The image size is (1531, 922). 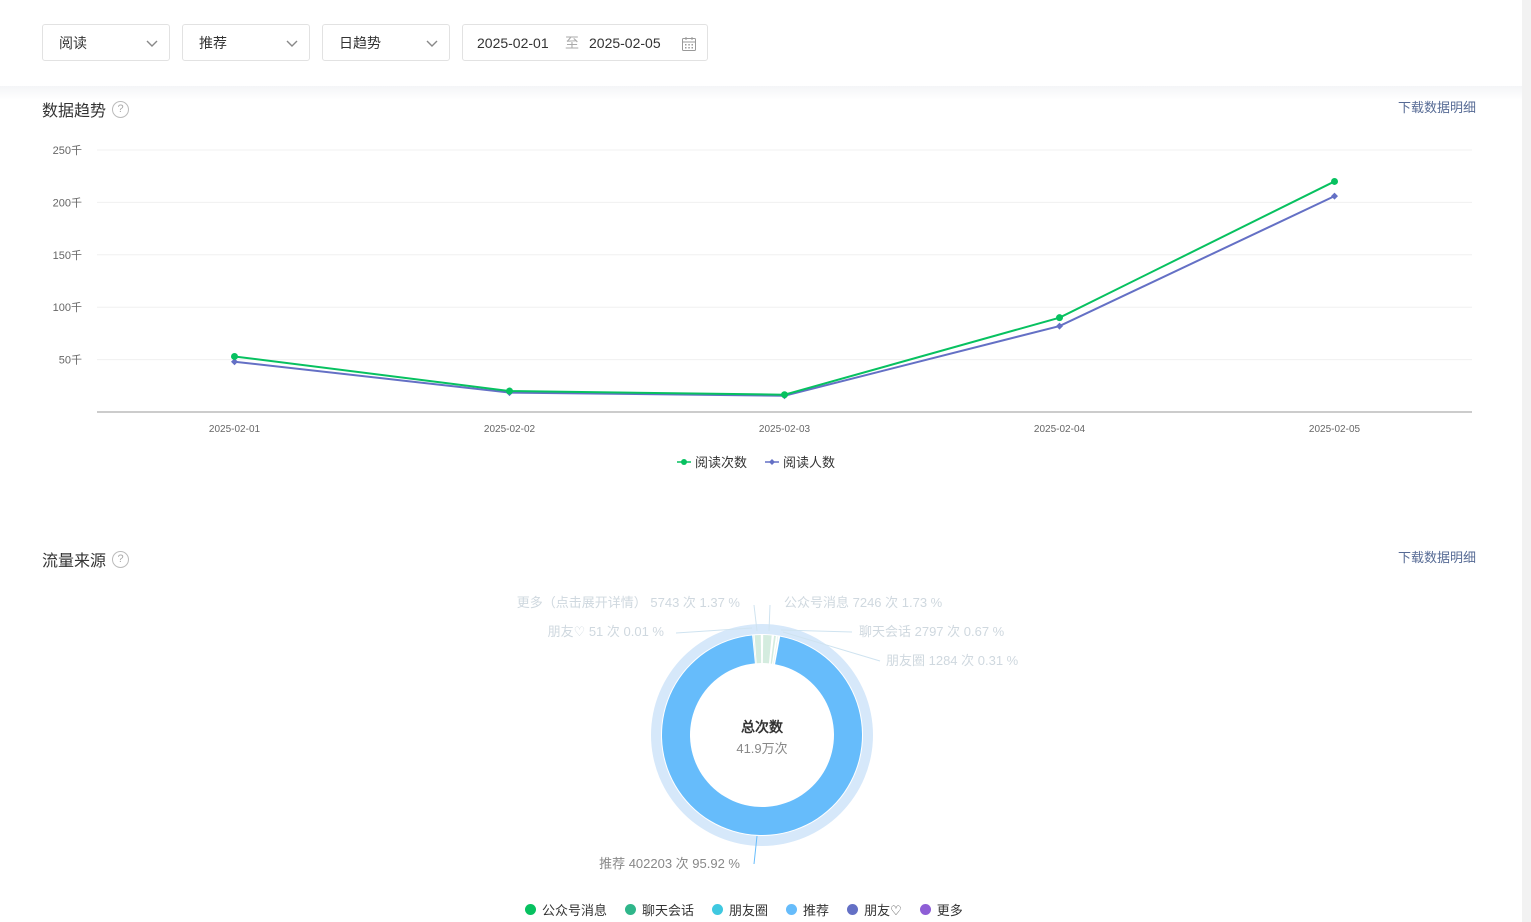 What do you see at coordinates (67, 307) in the screenshot?
I see `y-tick-label: 100千` at bounding box center [67, 307].